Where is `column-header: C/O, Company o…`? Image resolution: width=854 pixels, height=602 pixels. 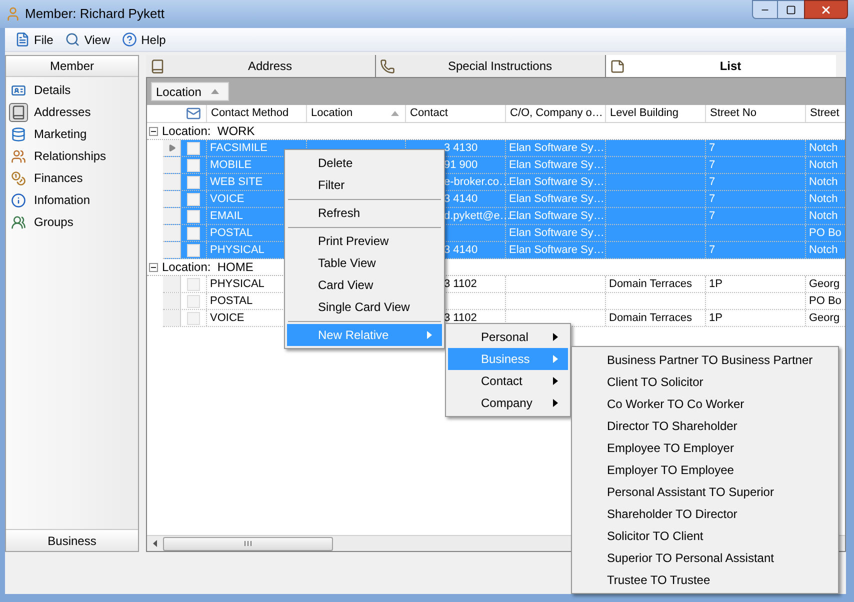
column-header: C/O, Company o… is located at coordinates (555, 113).